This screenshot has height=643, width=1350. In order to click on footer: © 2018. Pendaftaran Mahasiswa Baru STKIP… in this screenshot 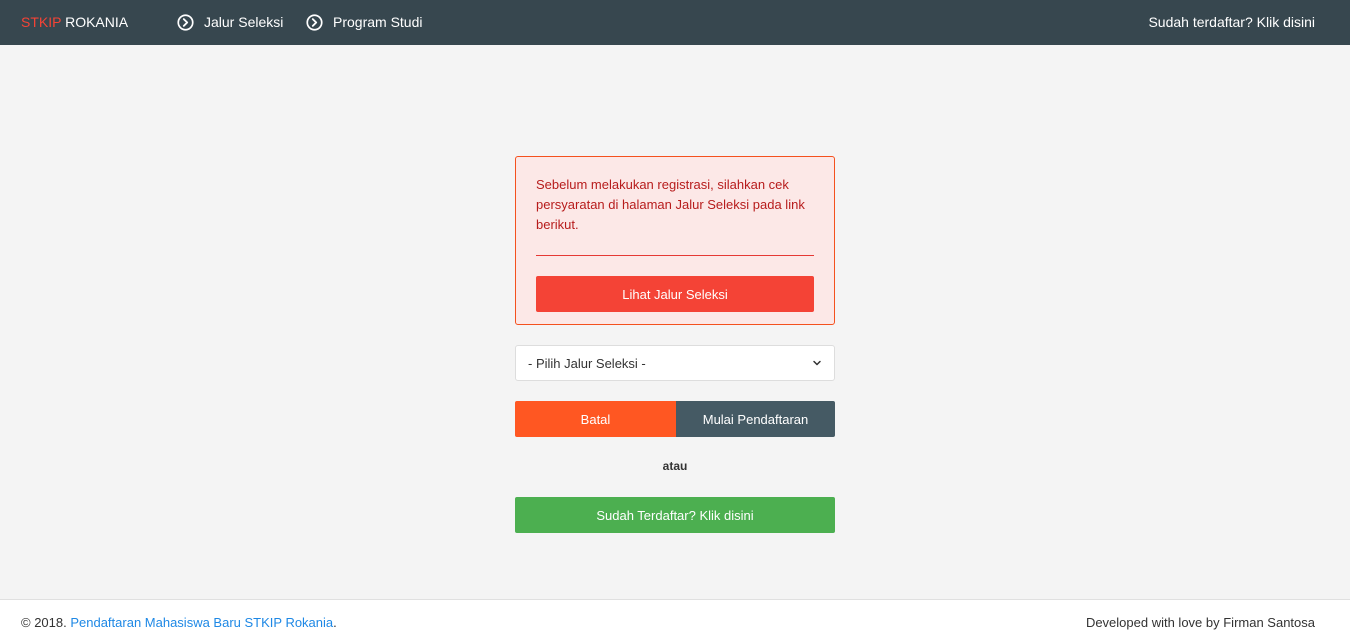, I will do `click(675, 621)`.